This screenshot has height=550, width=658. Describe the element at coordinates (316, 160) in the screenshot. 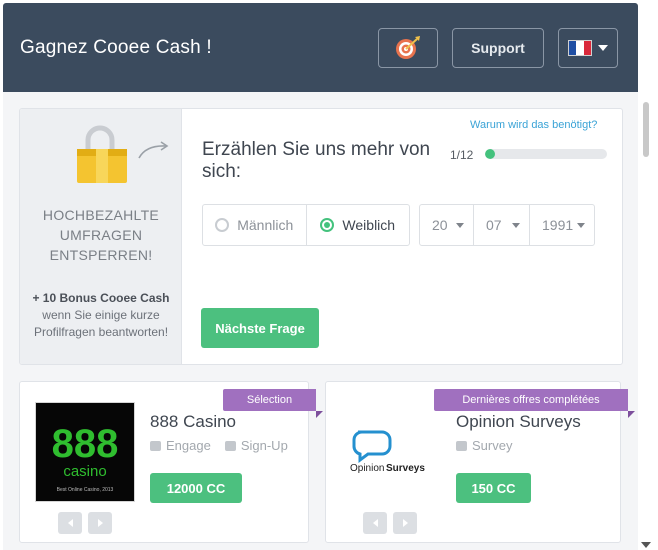

I see `profile-question: Erzählen Sie uns mehr von sich:` at that location.